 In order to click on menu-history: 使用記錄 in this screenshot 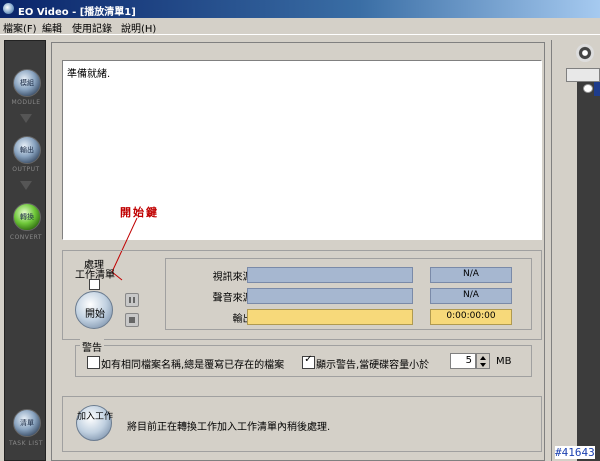, I will do `click(92, 27)`.